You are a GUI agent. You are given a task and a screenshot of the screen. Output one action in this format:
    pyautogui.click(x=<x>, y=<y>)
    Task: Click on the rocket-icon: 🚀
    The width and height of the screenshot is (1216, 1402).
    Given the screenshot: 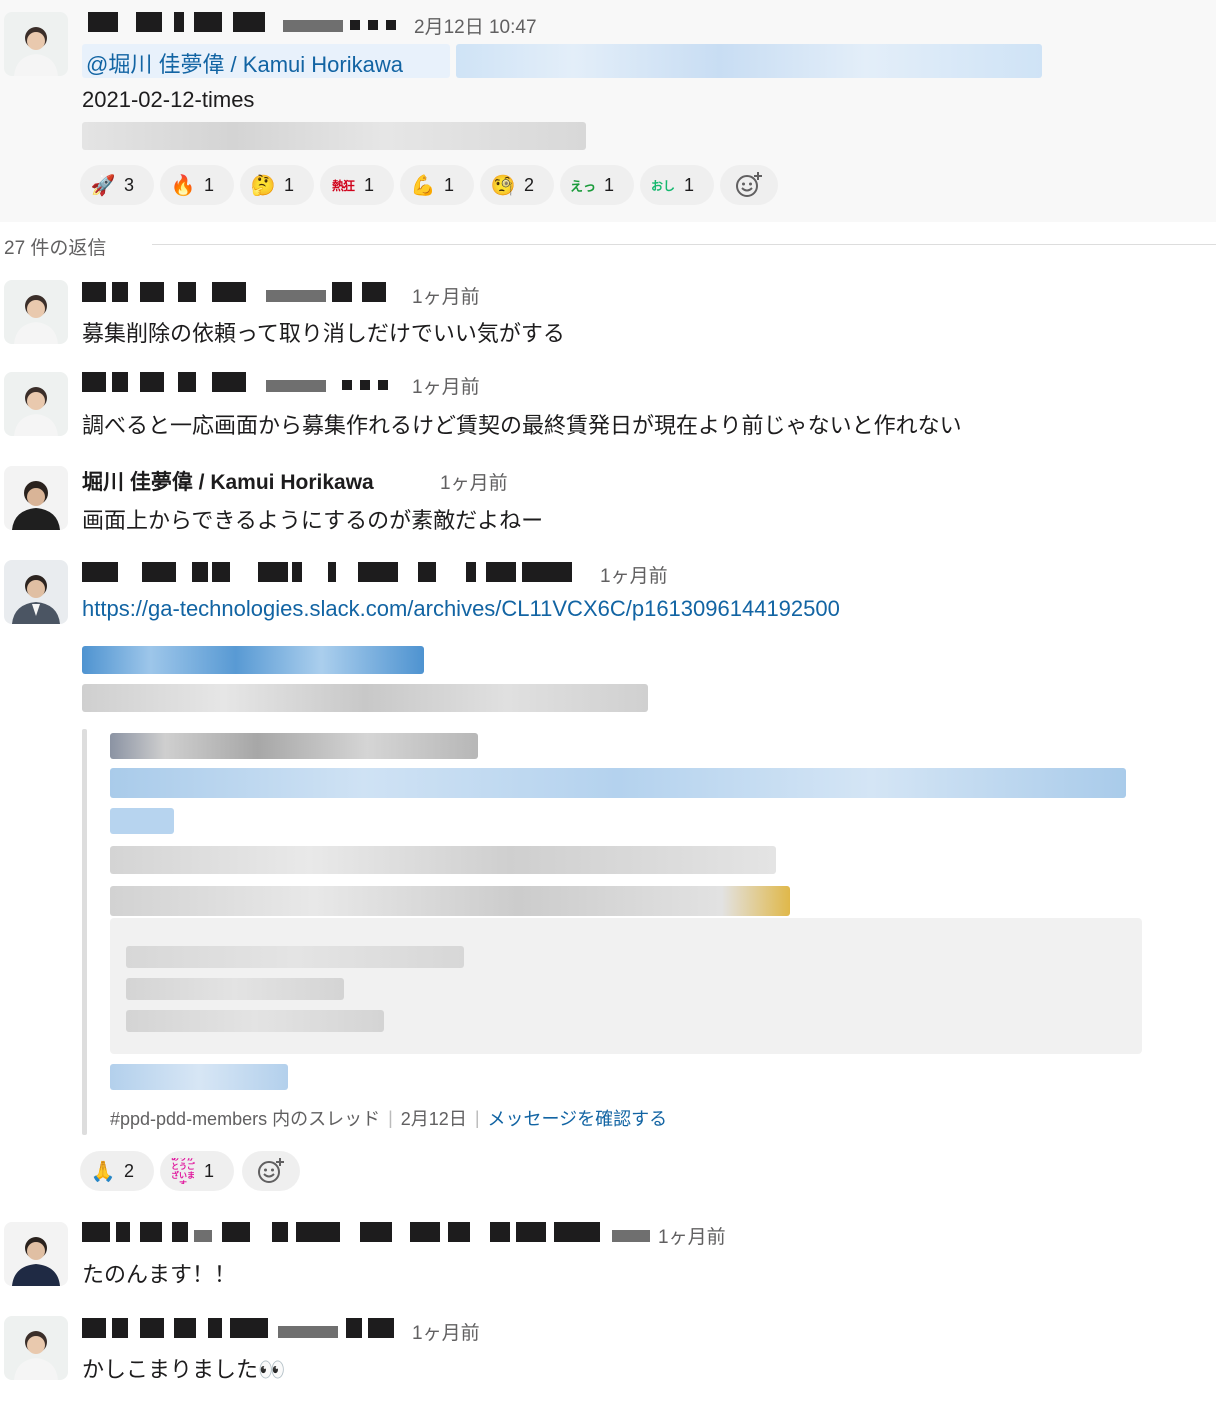 What is the action you would take?
    pyautogui.click(x=103, y=185)
    